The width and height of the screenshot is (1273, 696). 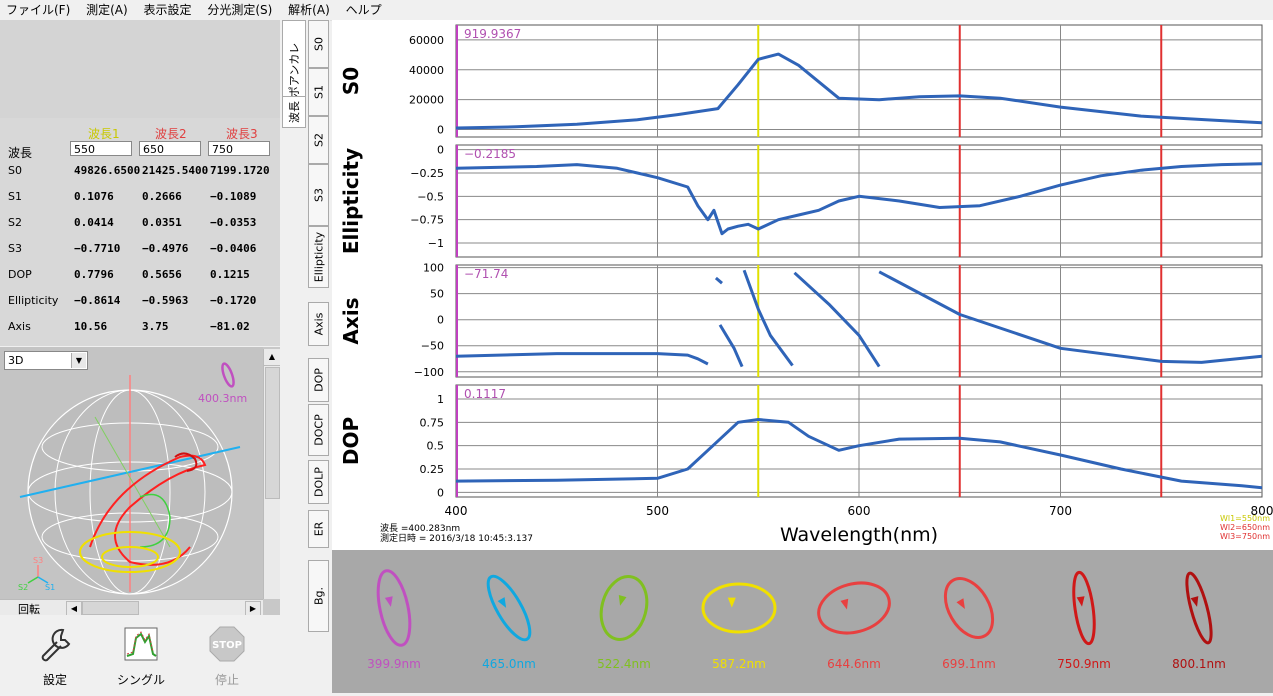 I want to click on side-tab-label: S3, so click(x=318, y=195).